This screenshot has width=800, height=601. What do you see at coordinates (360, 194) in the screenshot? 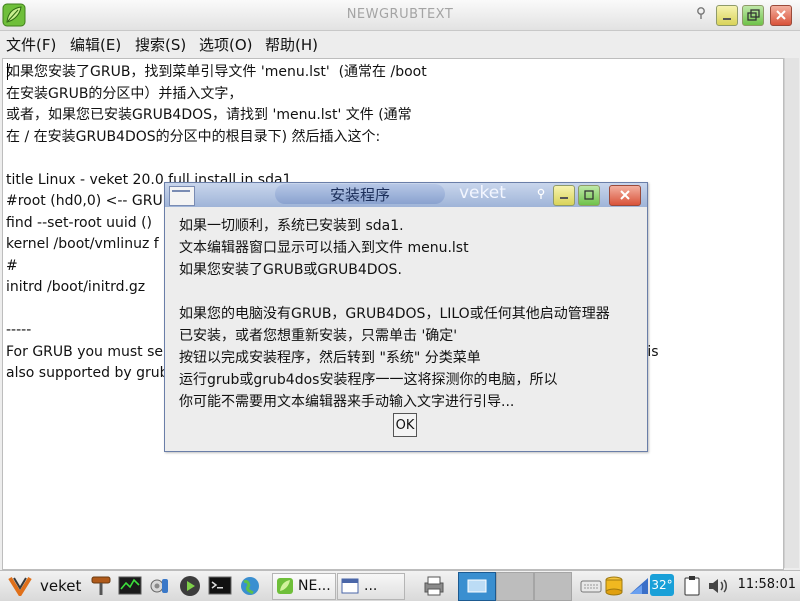
I see `dialog-title: 安装程序` at bounding box center [360, 194].